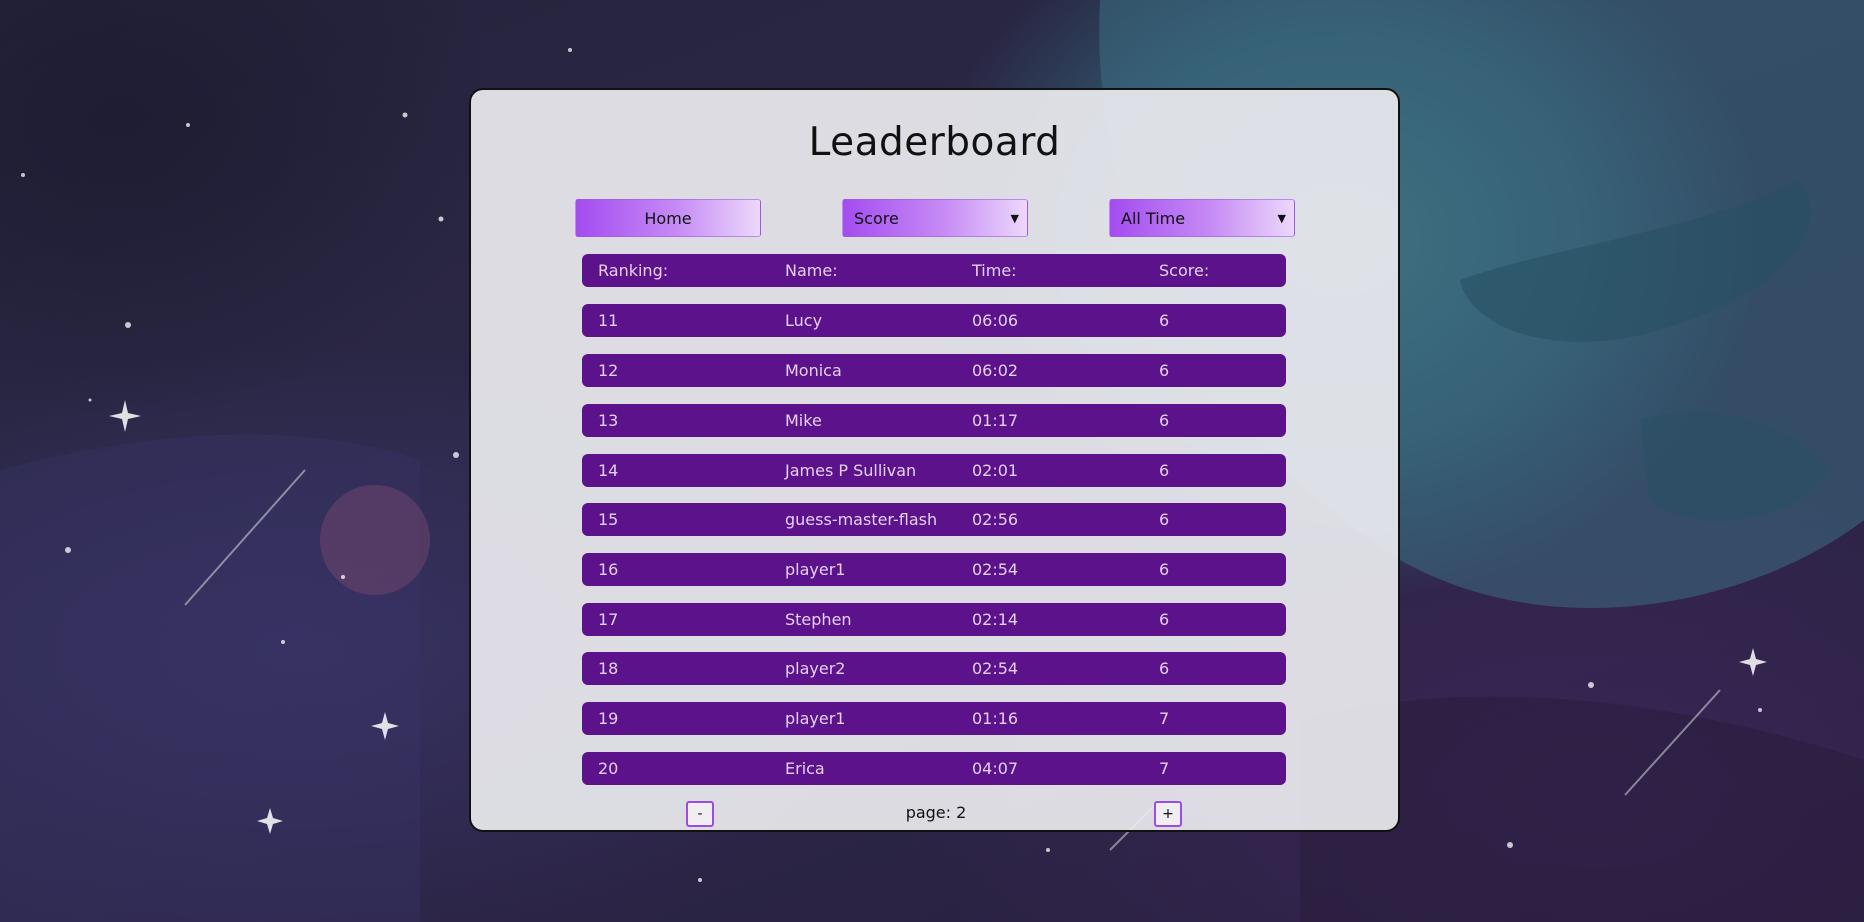 The width and height of the screenshot is (1864, 922). I want to click on table-row: 14 James P Sullivan 02:01 6, so click(934, 470).